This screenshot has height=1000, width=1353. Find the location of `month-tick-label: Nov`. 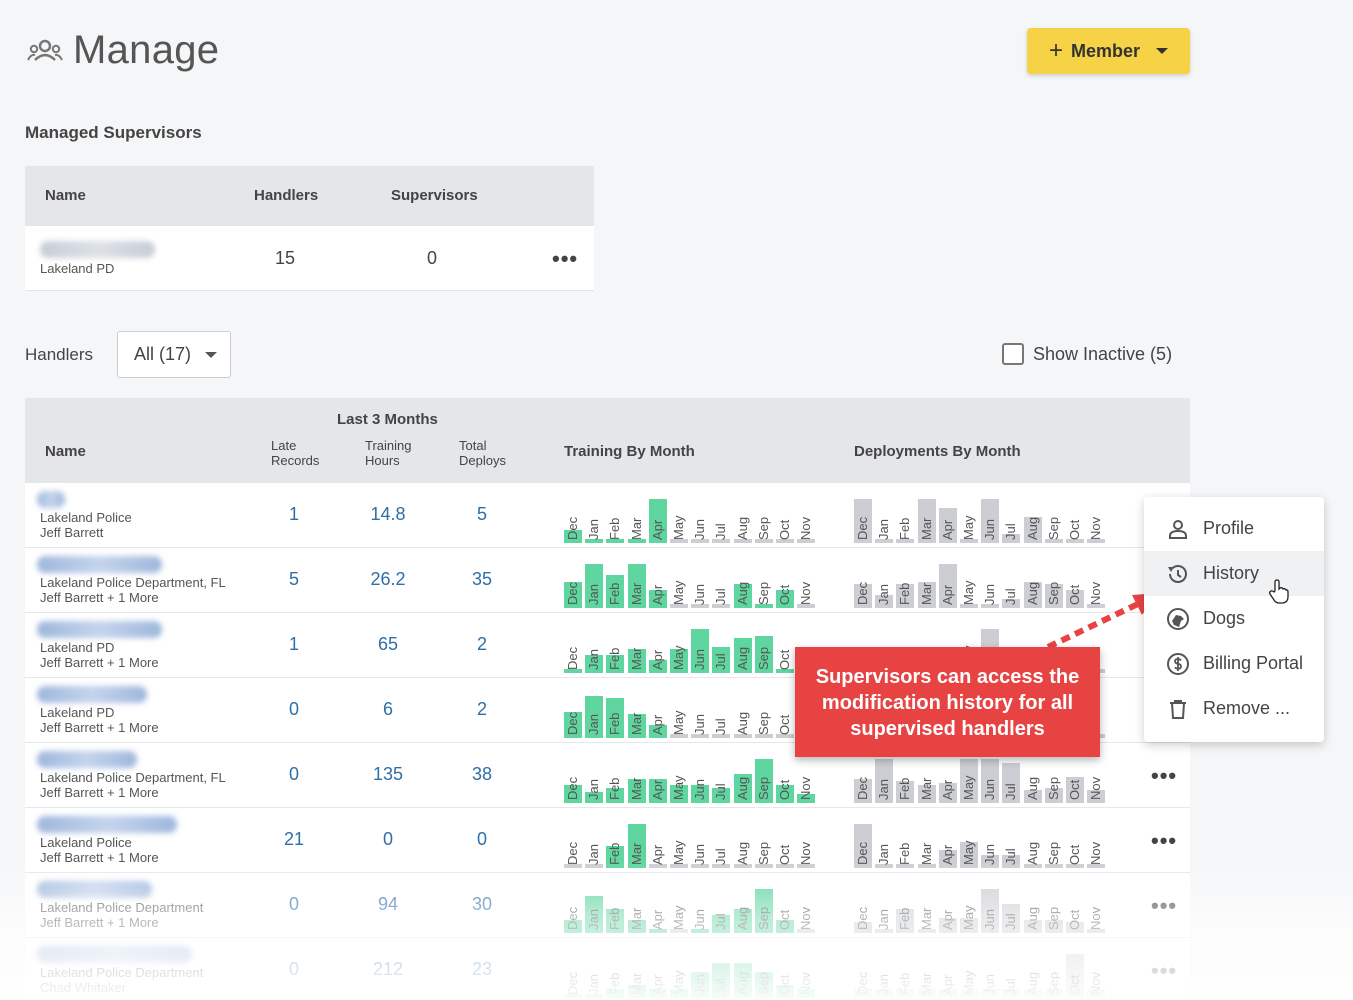

month-tick-label: Nov is located at coordinates (1096, 975).